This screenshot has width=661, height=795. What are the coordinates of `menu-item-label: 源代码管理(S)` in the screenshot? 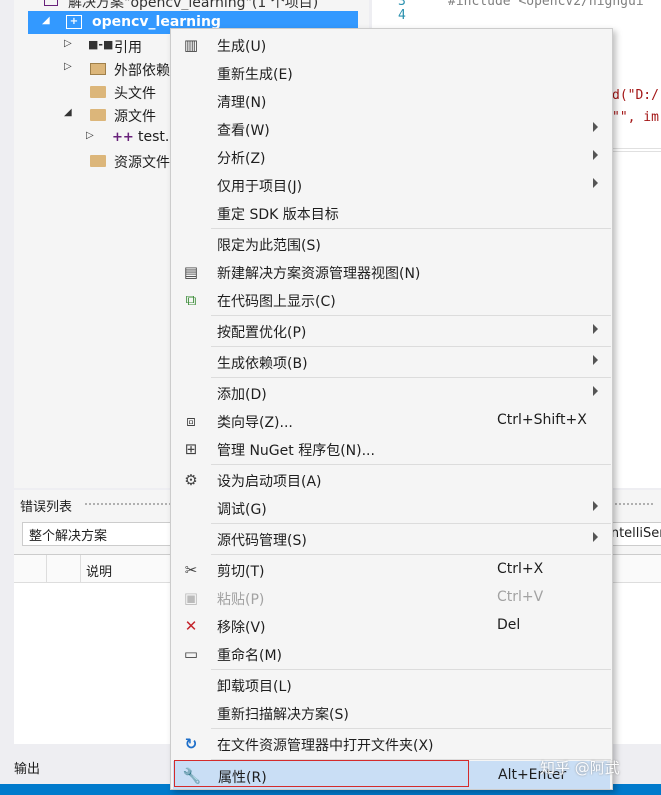 It's located at (262, 541).